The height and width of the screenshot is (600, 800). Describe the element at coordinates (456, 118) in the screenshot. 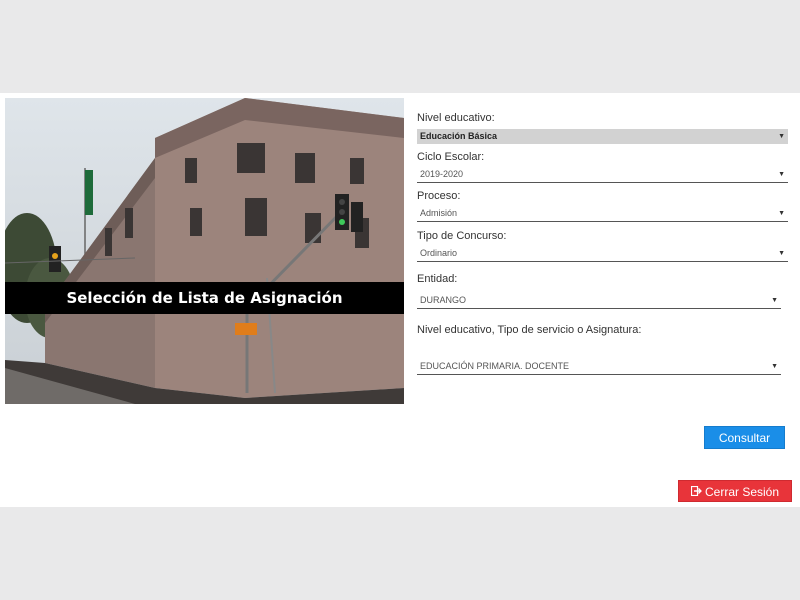

I see `label-nivel-educativo: Nivel educativo:` at that location.